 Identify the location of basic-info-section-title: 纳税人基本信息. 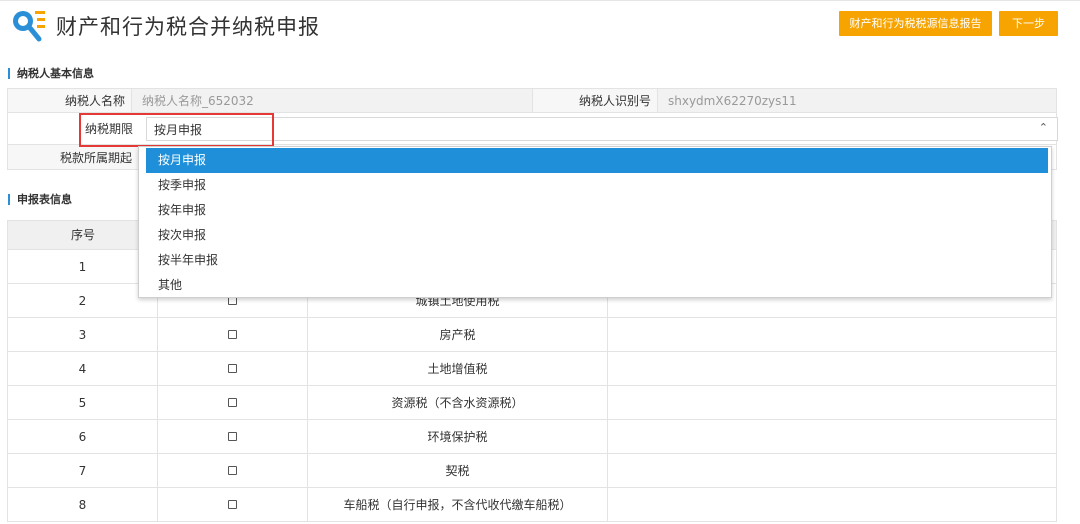
(51, 73).